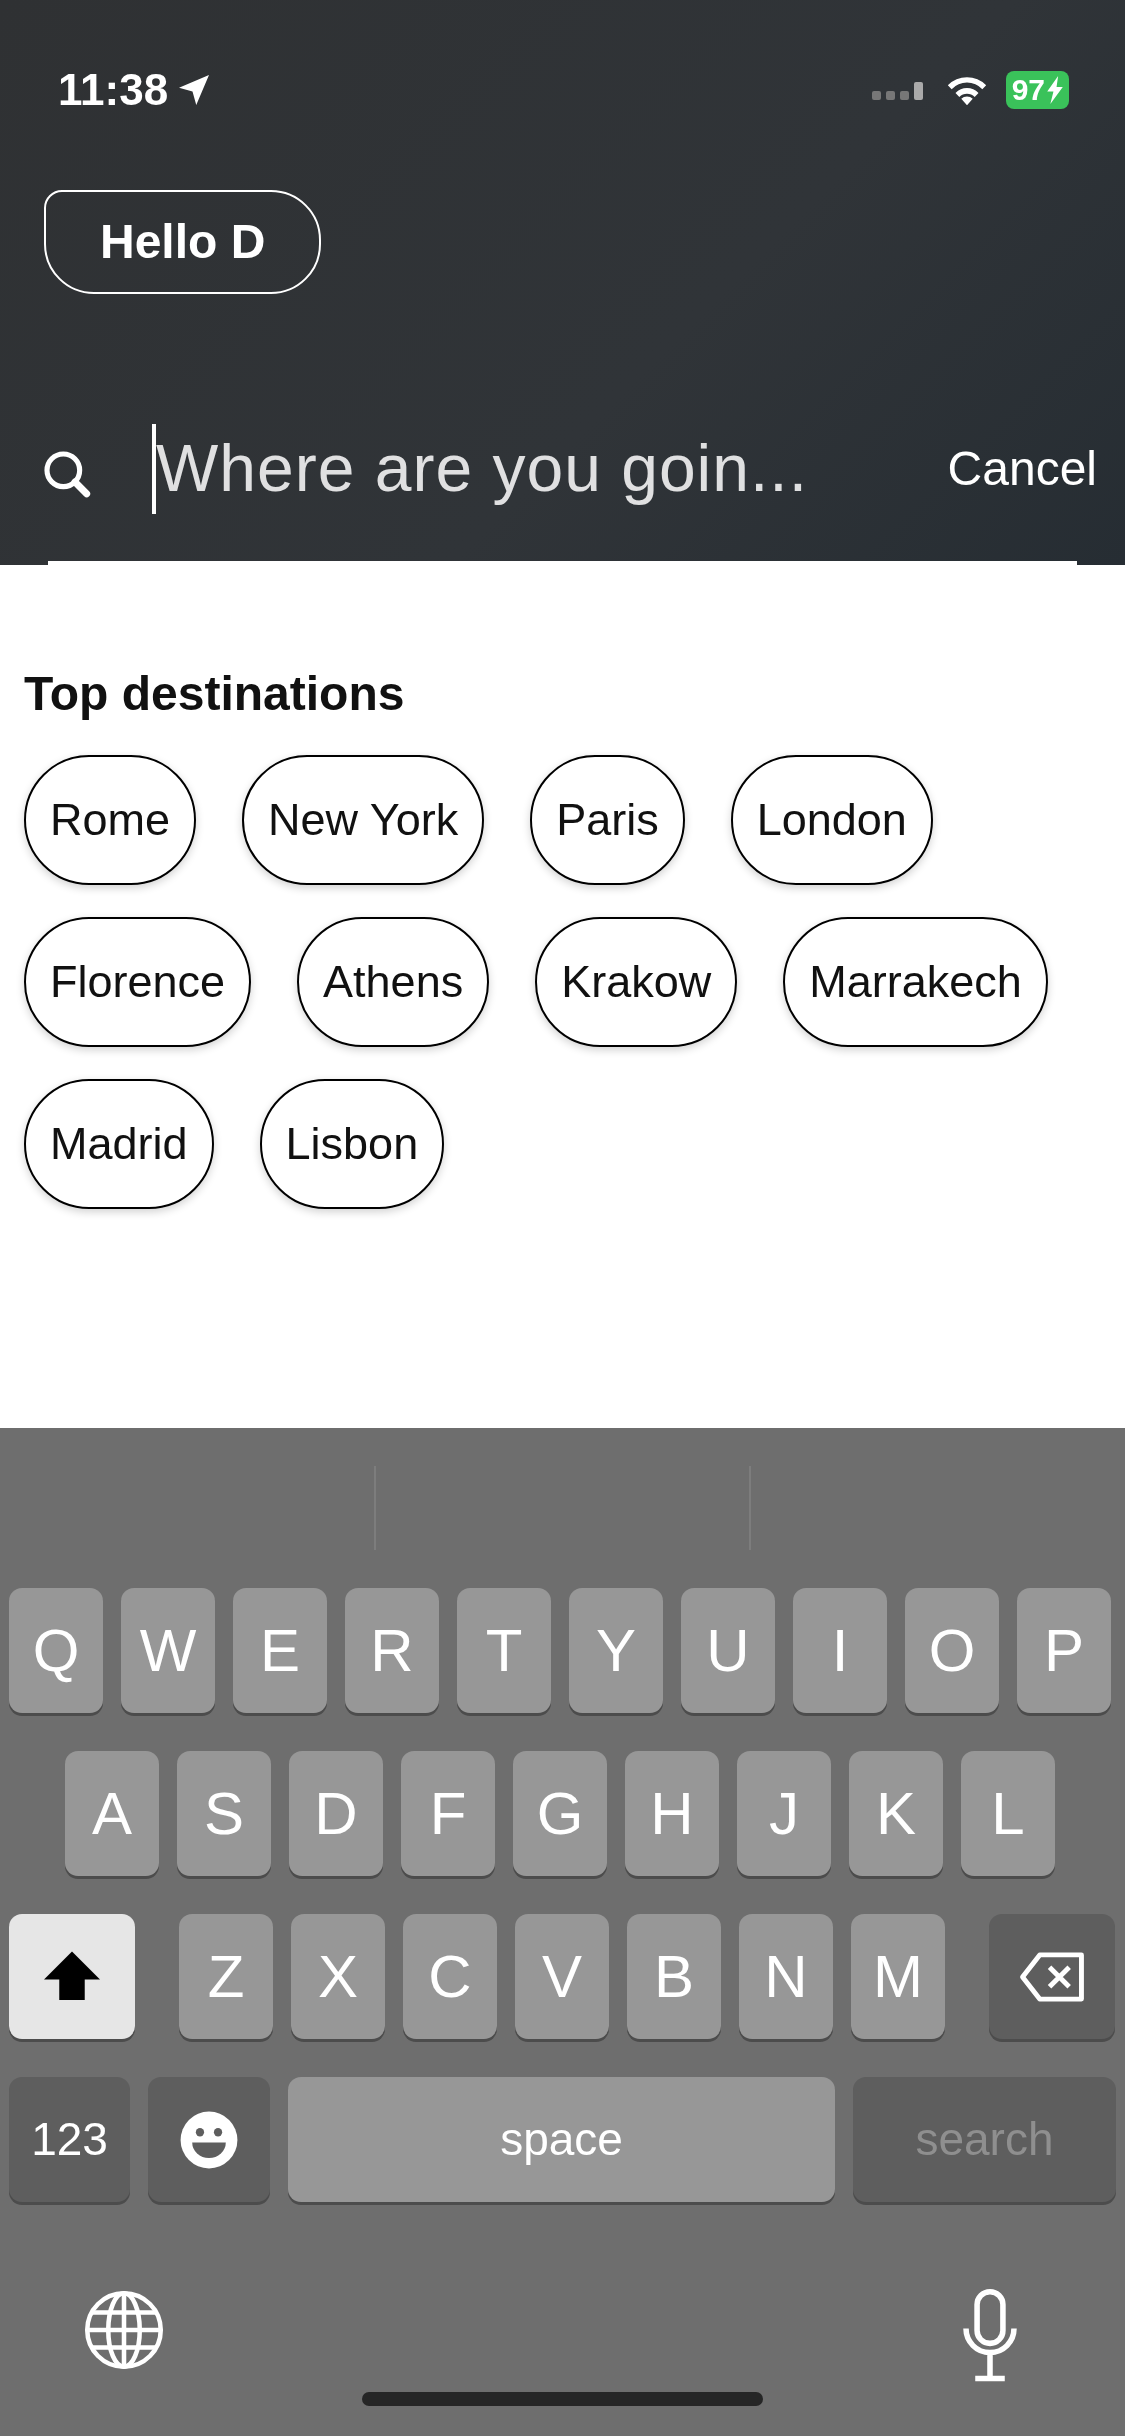 Image resolution: width=1125 pixels, height=2436 pixels. What do you see at coordinates (560, 1813) in the screenshot?
I see `keyboard-key: G` at bounding box center [560, 1813].